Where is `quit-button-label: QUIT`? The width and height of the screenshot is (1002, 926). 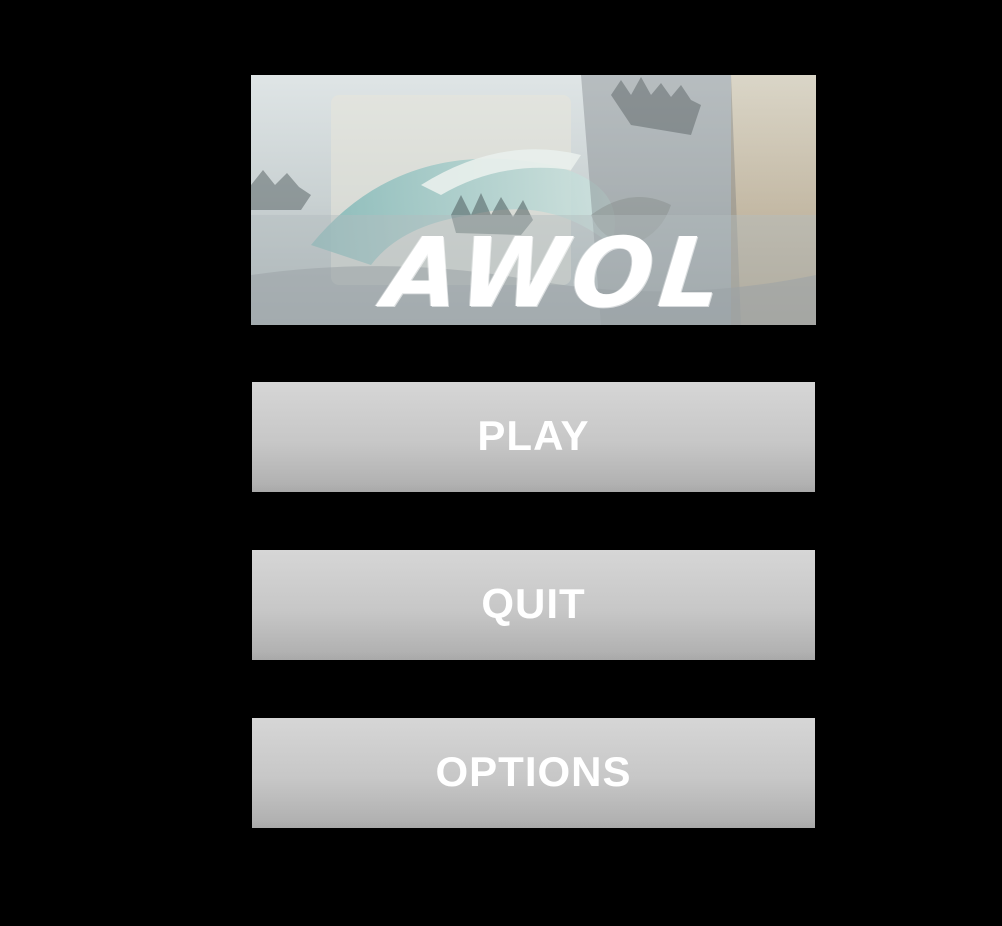
quit-button-label: QUIT is located at coordinates (533, 603).